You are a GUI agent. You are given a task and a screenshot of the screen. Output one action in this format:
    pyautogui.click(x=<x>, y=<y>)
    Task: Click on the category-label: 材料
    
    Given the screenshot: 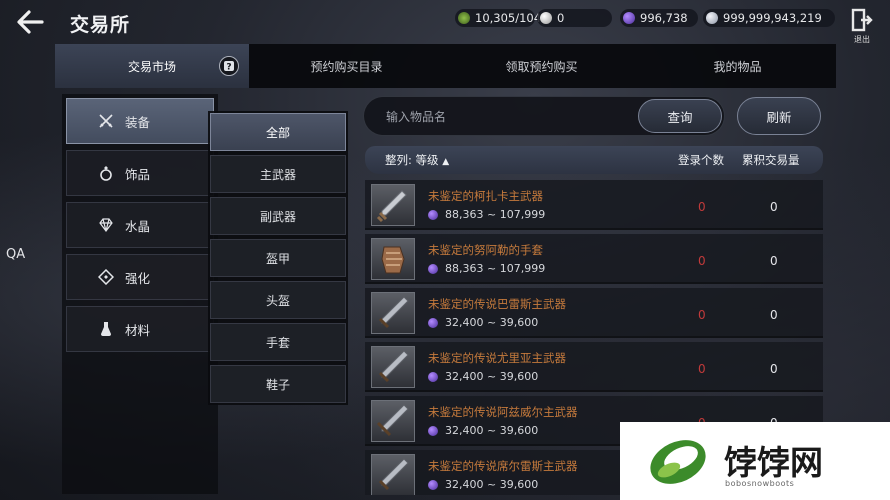 What is the action you would take?
    pyautogui.click(x=138, y=330)
    